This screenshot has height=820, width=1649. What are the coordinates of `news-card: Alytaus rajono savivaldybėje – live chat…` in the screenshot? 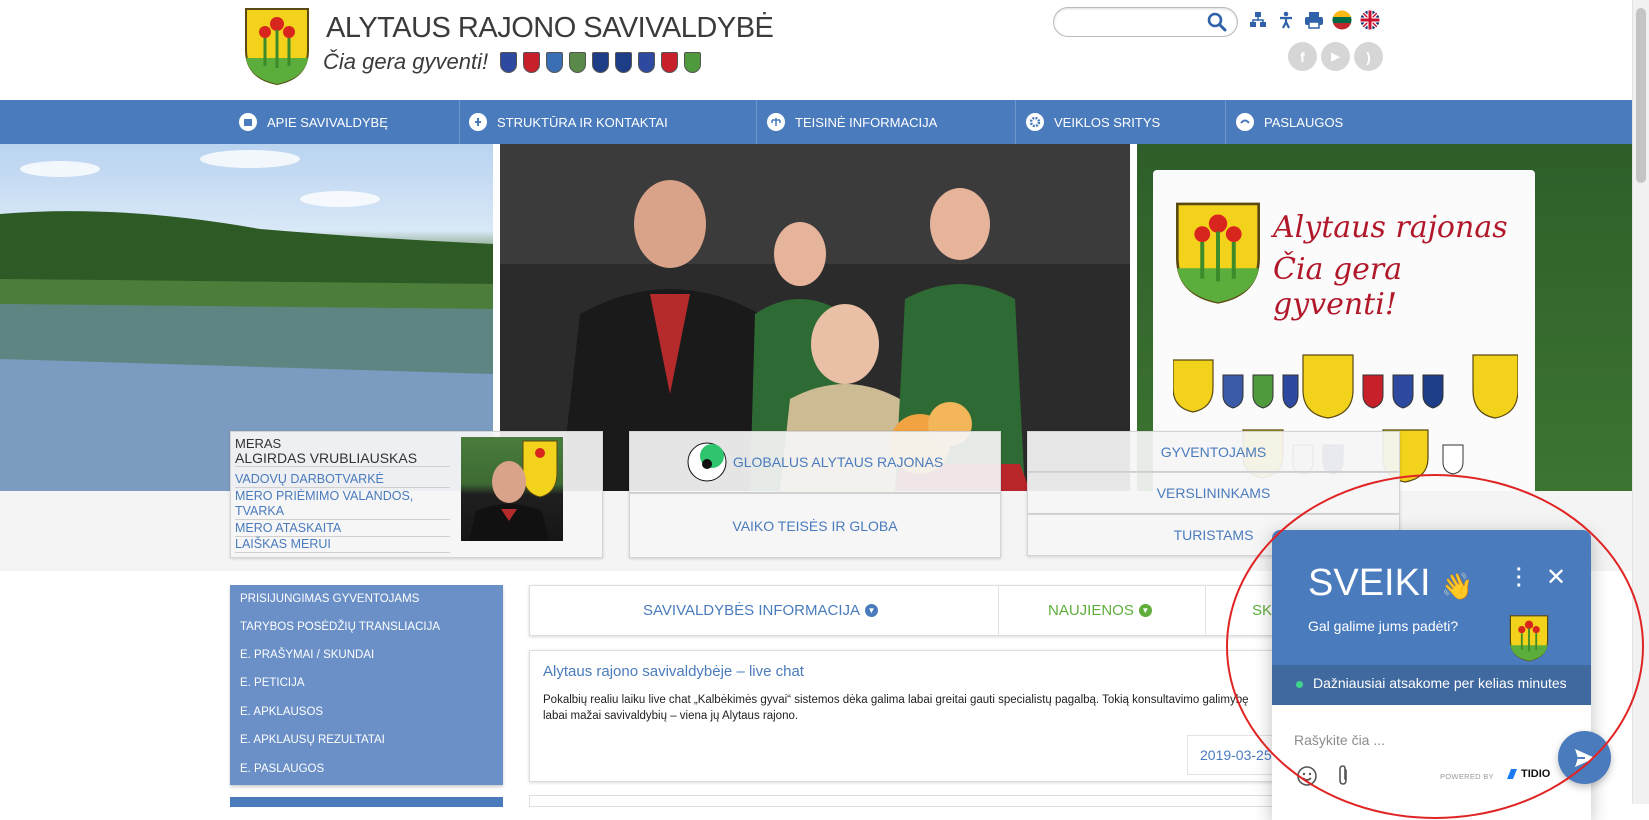 It's located at (939, 716).